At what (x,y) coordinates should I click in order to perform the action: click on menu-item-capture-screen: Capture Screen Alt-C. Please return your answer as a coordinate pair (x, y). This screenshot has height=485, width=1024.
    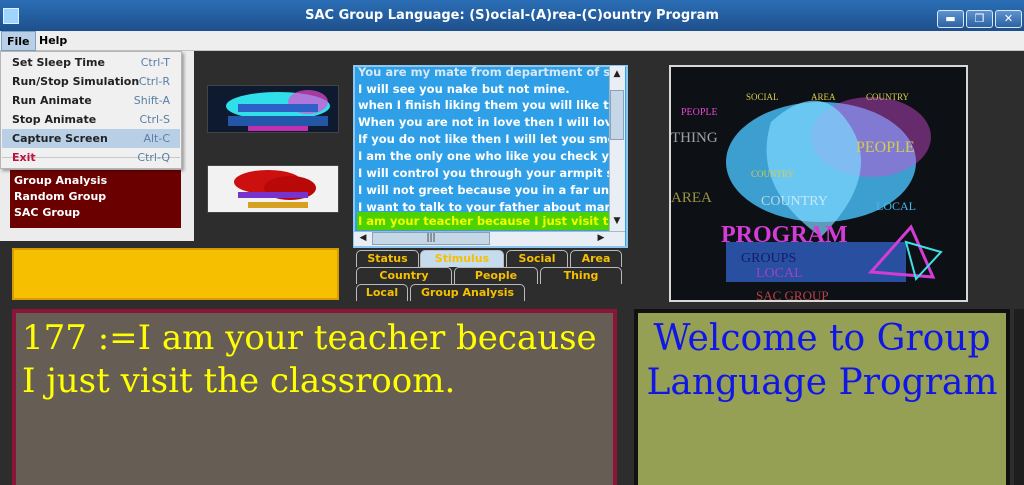
    Looking at the image, I should click on (91, 138).